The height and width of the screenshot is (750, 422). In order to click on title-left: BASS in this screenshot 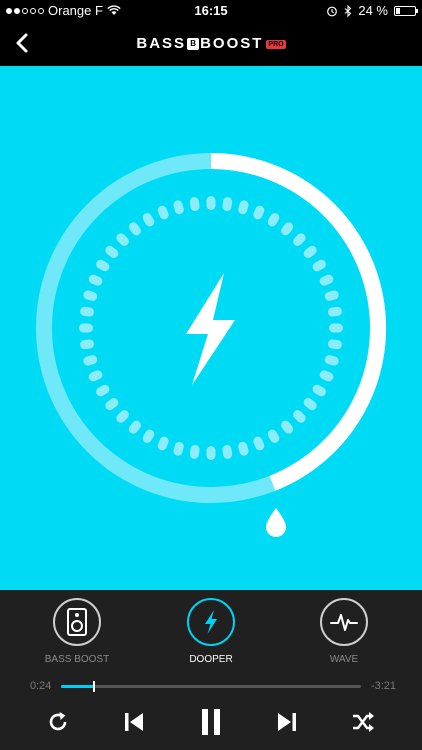, I will do `click(161, 43)`.